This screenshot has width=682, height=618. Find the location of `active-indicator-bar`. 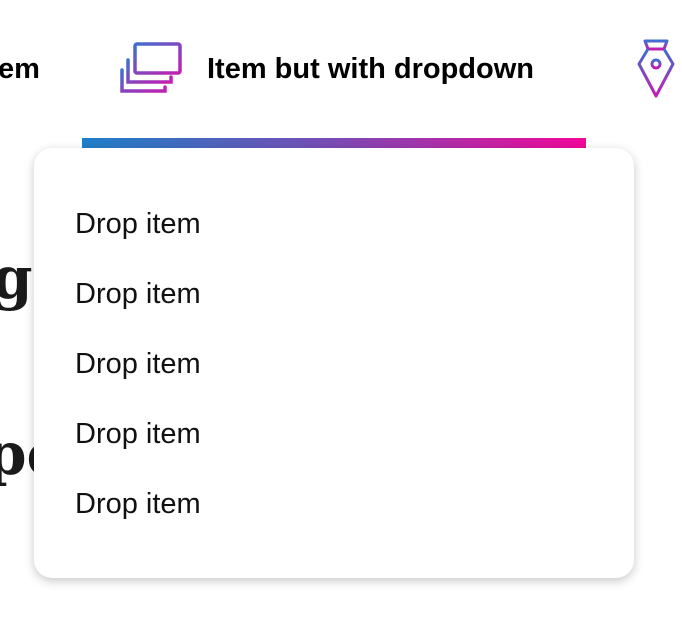

active-indicator-bar is located at coordinates (334, 143).